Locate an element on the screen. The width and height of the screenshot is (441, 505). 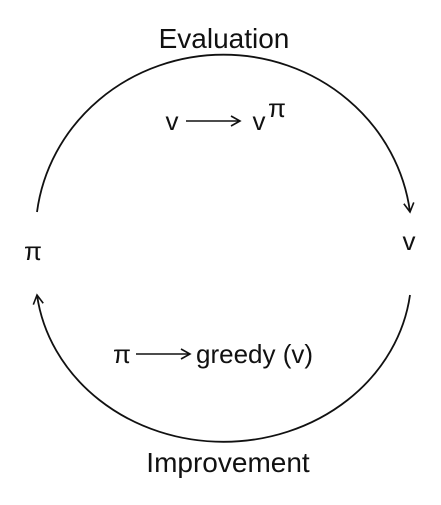
value-node-label: v is located at coordinates (409, 241).